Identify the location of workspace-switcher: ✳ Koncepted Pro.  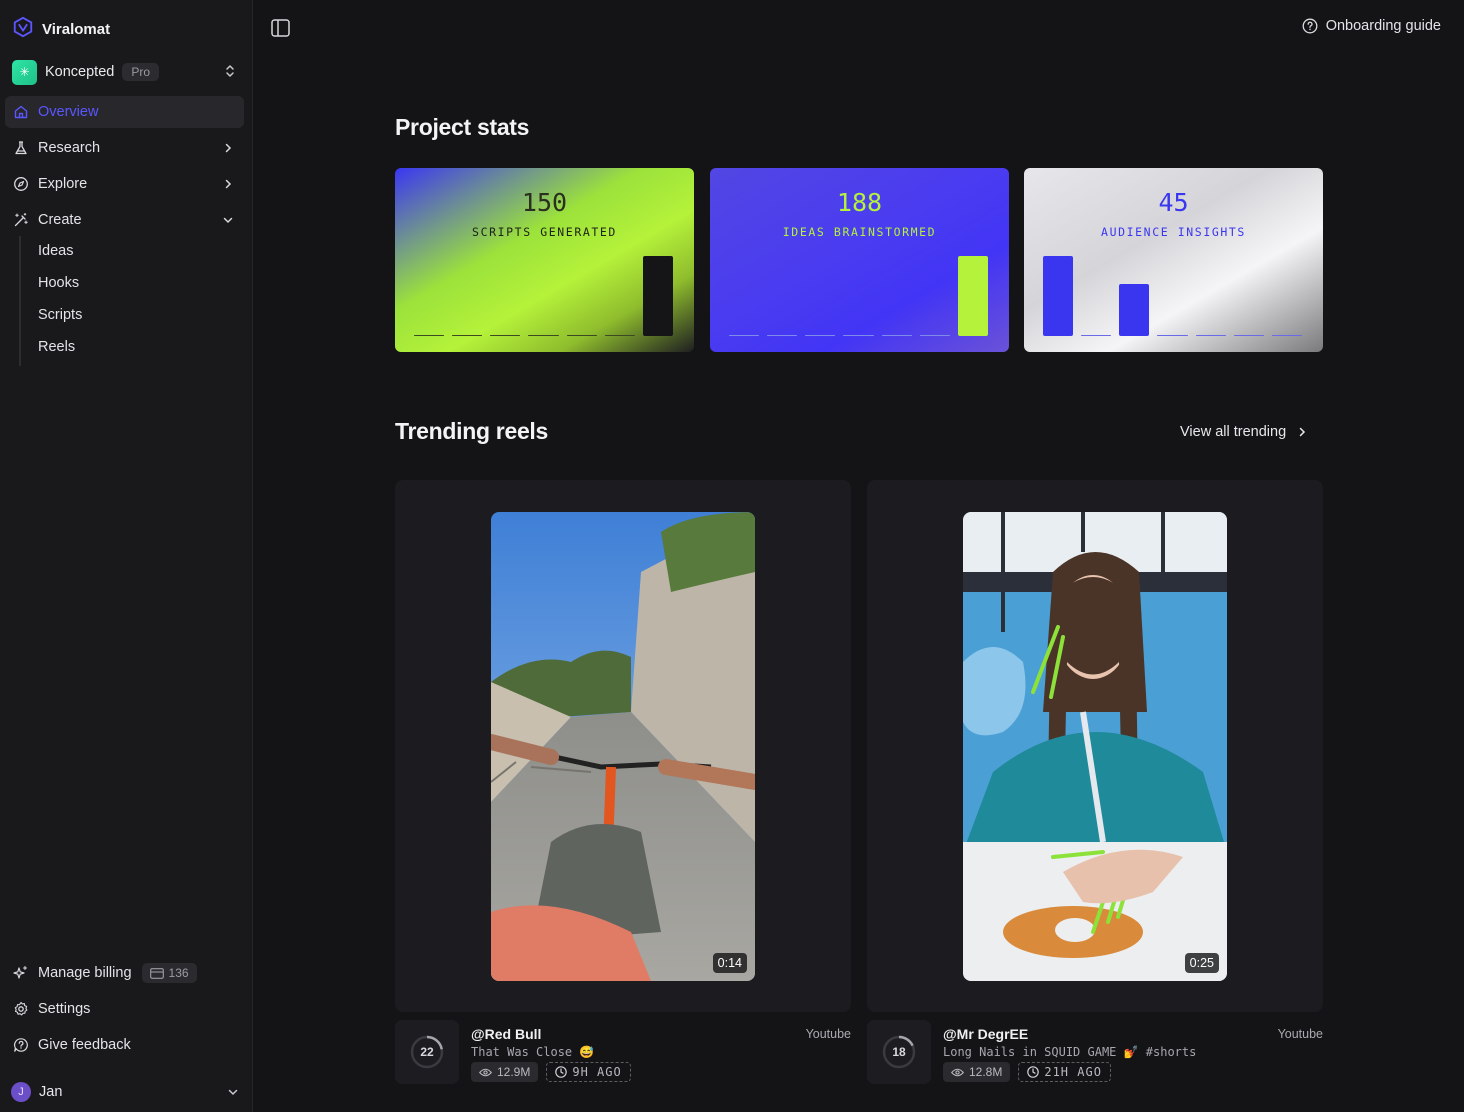
(126, 72).